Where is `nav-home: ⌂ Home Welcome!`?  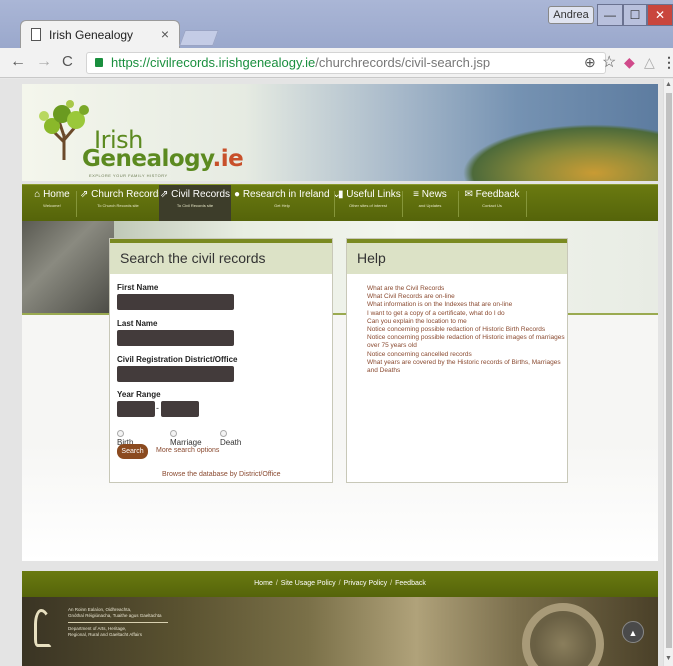
nav-home: ⌂ Home Welcome! is located at coordinates (52, 204).